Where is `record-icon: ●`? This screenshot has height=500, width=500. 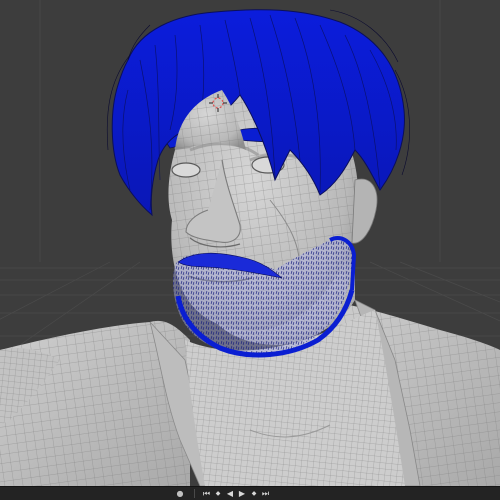
record-icon: ● is located at coordinates (180, 493).